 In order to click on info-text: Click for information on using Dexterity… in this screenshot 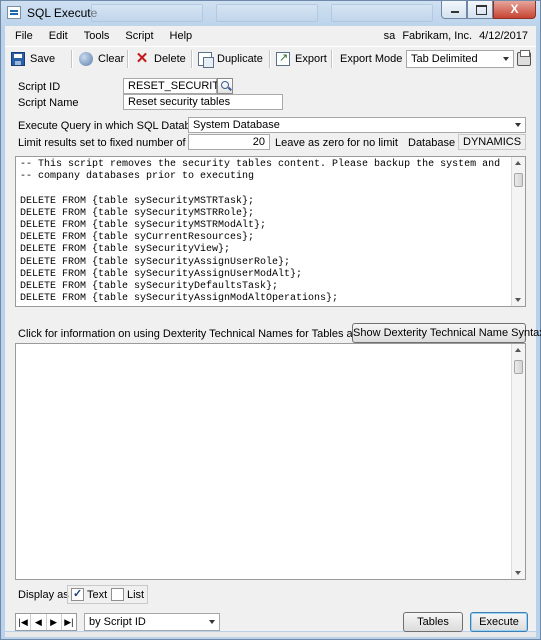, I will do `click(209, 334)`.